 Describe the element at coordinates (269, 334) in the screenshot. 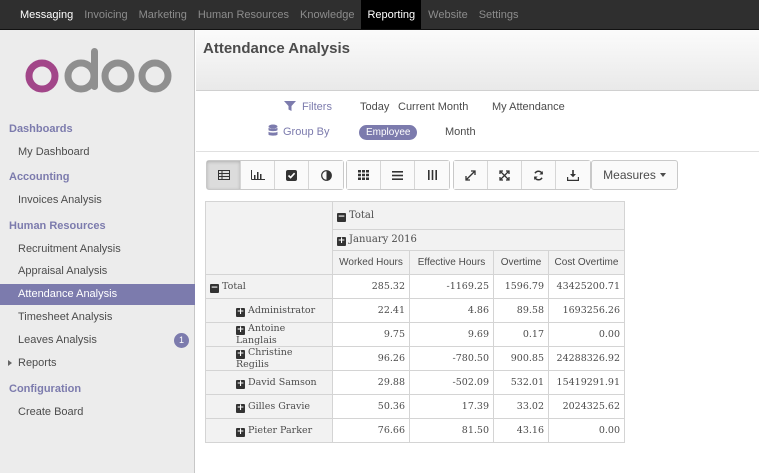

I see `row-header-employee: + Antoine Langlais` at that location.